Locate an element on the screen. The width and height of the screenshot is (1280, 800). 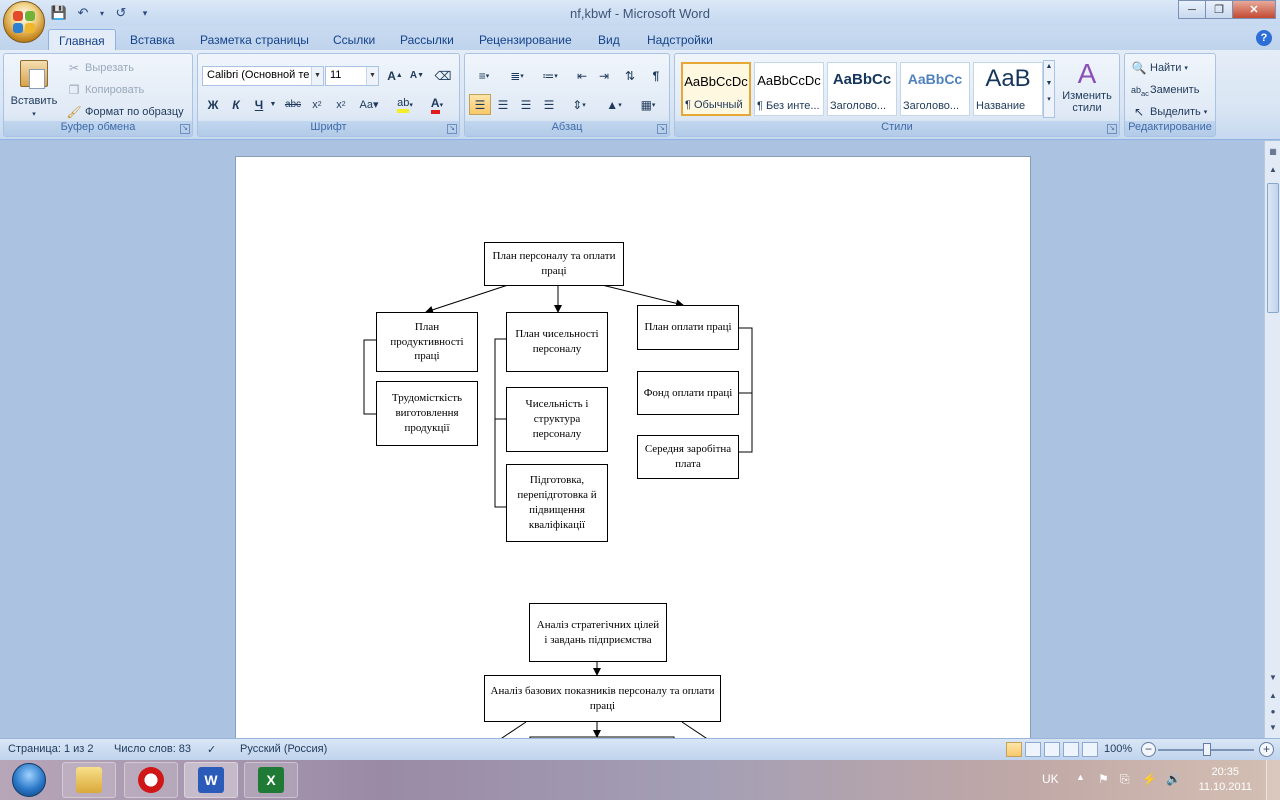
language-indicator: Русский (Россия) is located at coordinates (283, 749).